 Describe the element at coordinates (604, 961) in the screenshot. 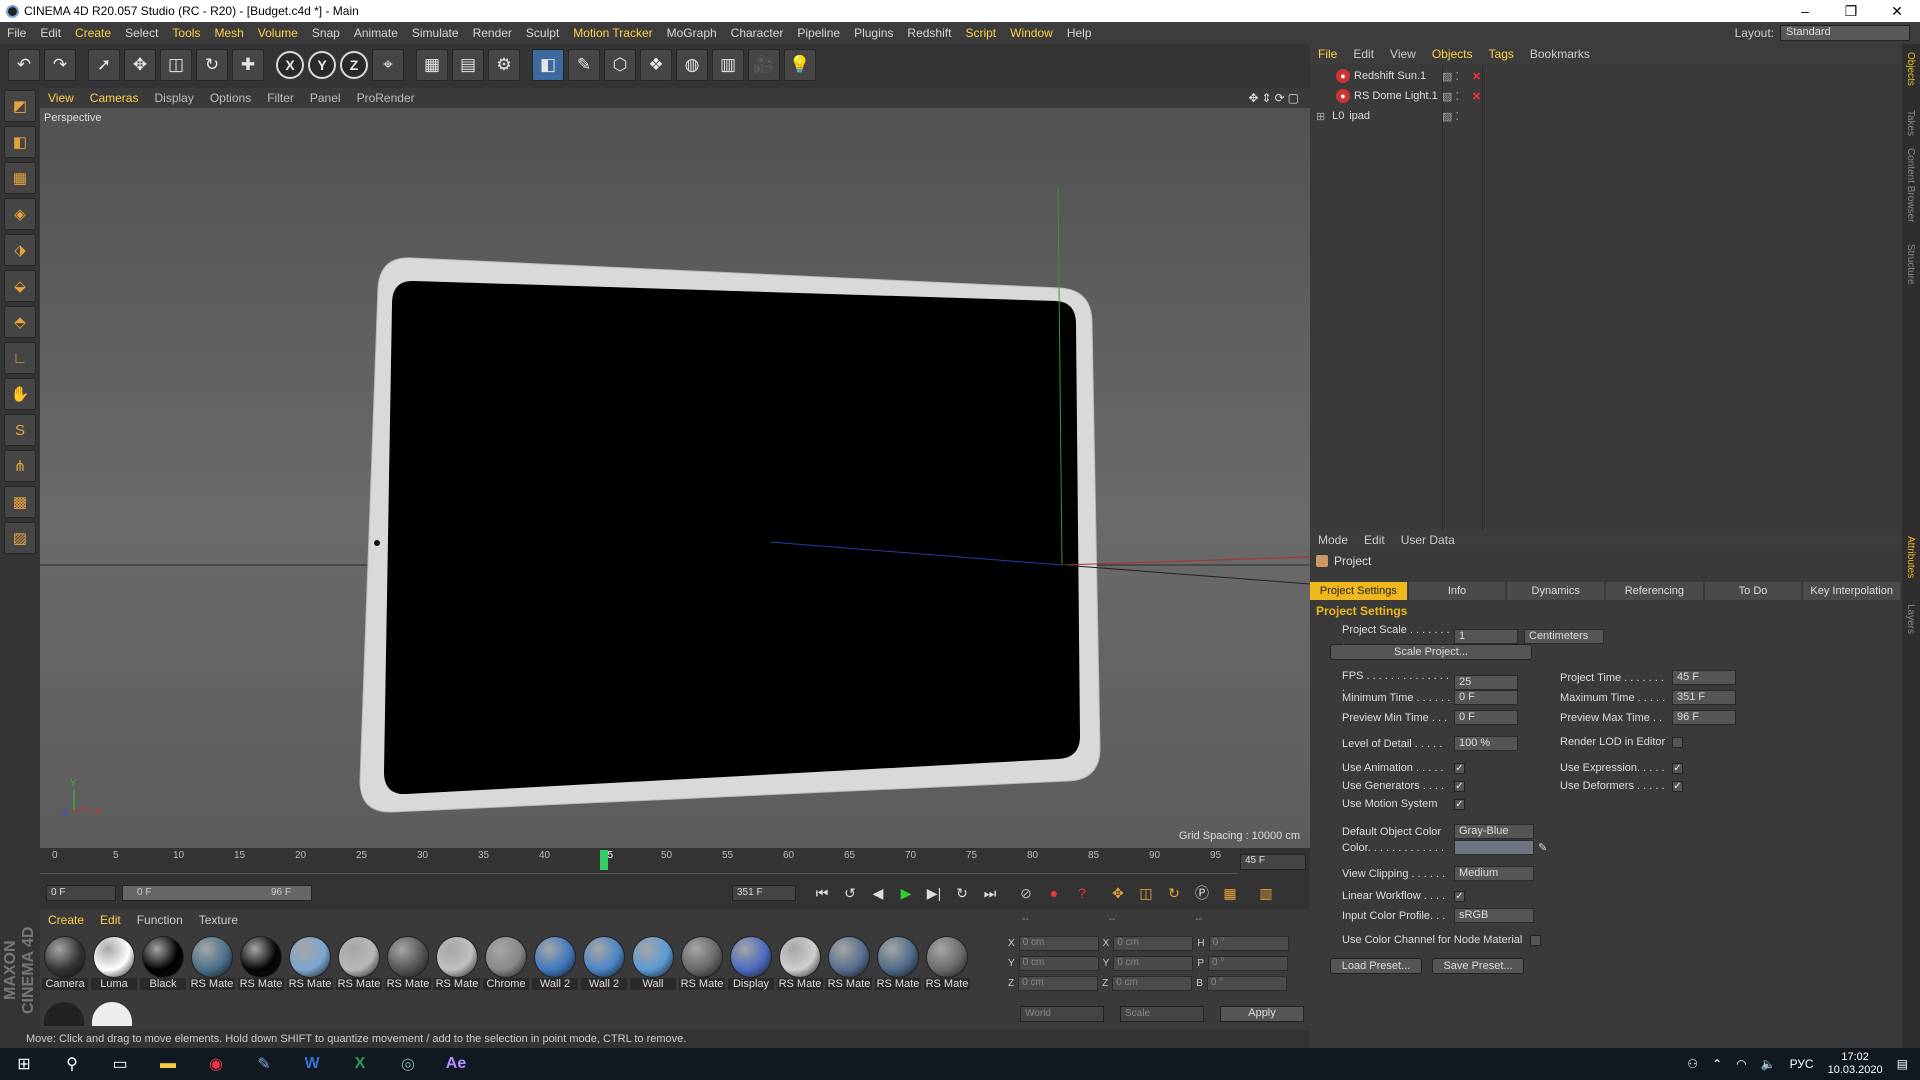

I see `material-swatch: Wall 2` at that location.